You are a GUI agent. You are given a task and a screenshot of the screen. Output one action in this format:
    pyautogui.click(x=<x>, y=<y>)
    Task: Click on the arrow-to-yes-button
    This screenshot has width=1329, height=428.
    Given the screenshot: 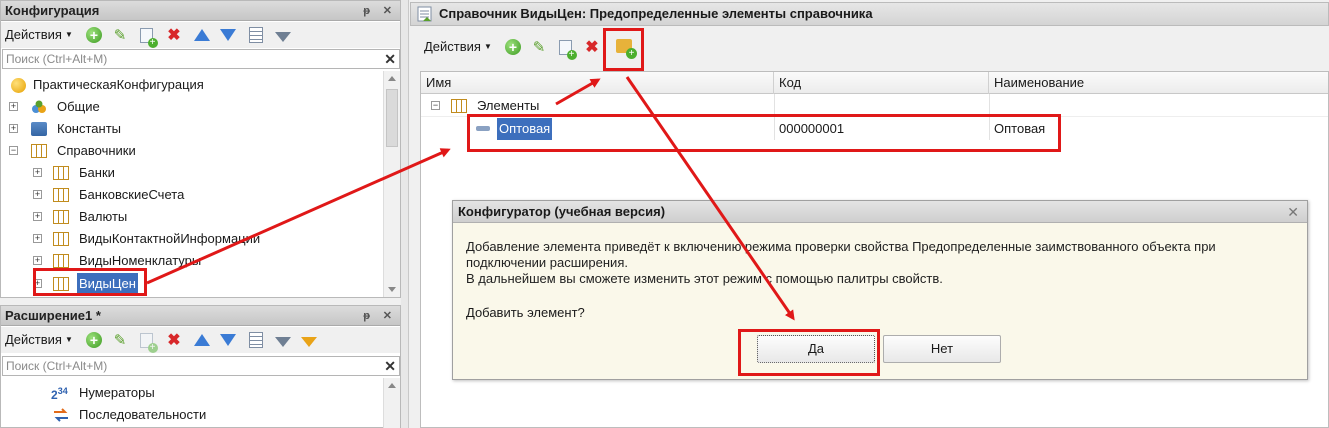 What is the action you would take?
    pyautogui.click(x=710, y=198)
    